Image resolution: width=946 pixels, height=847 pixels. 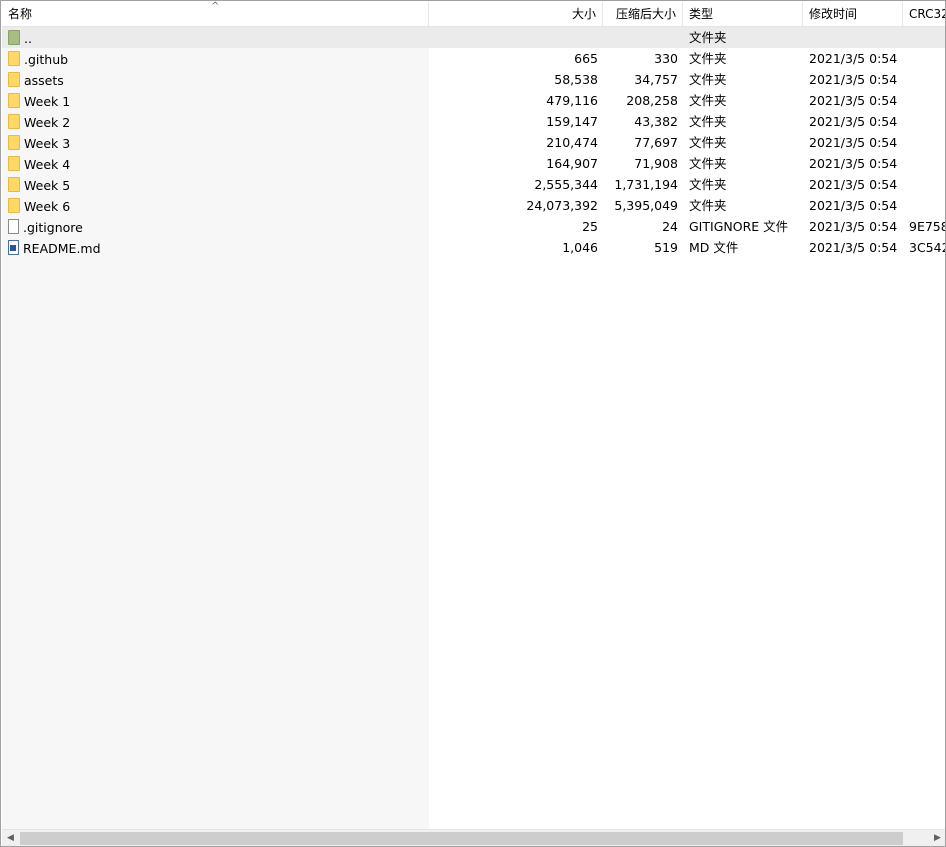 What do you see at coordinates (47, 101) in the screenshot?
I see `file-name: Week 1` at bounding box center [47, 101].